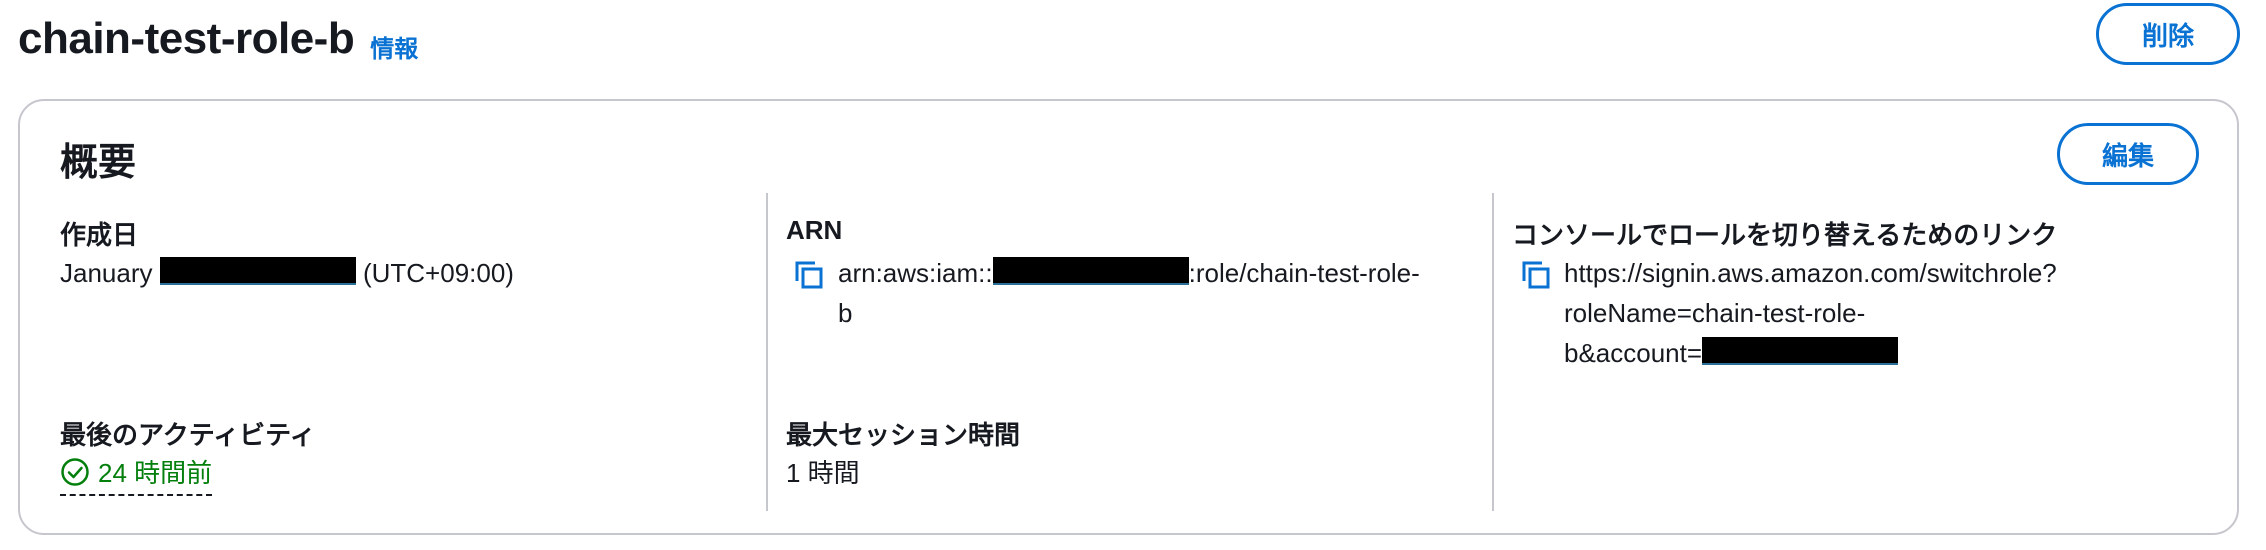 The width and height of the screenshot is (2266, 550). Describe the element at coordinates (186, 38) in the screenshot. I see `page-title: chain-test-role-b` at that location.